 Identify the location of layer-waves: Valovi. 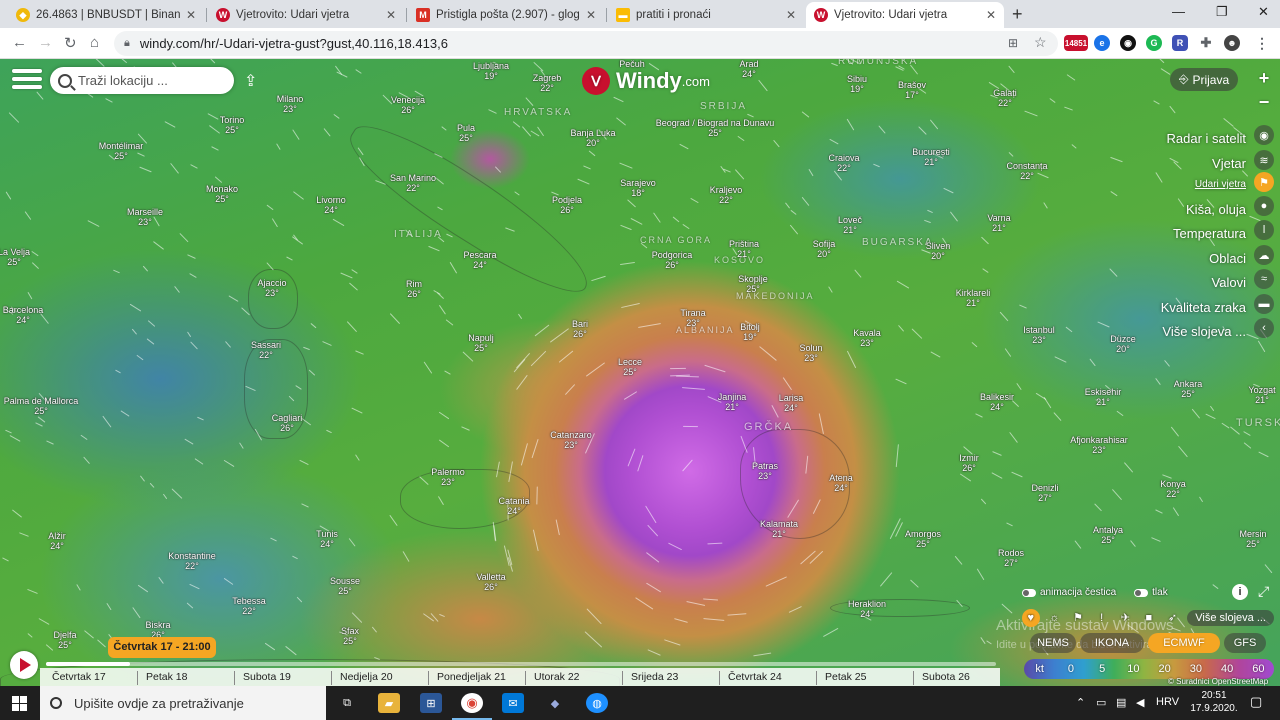
(1229, 282).